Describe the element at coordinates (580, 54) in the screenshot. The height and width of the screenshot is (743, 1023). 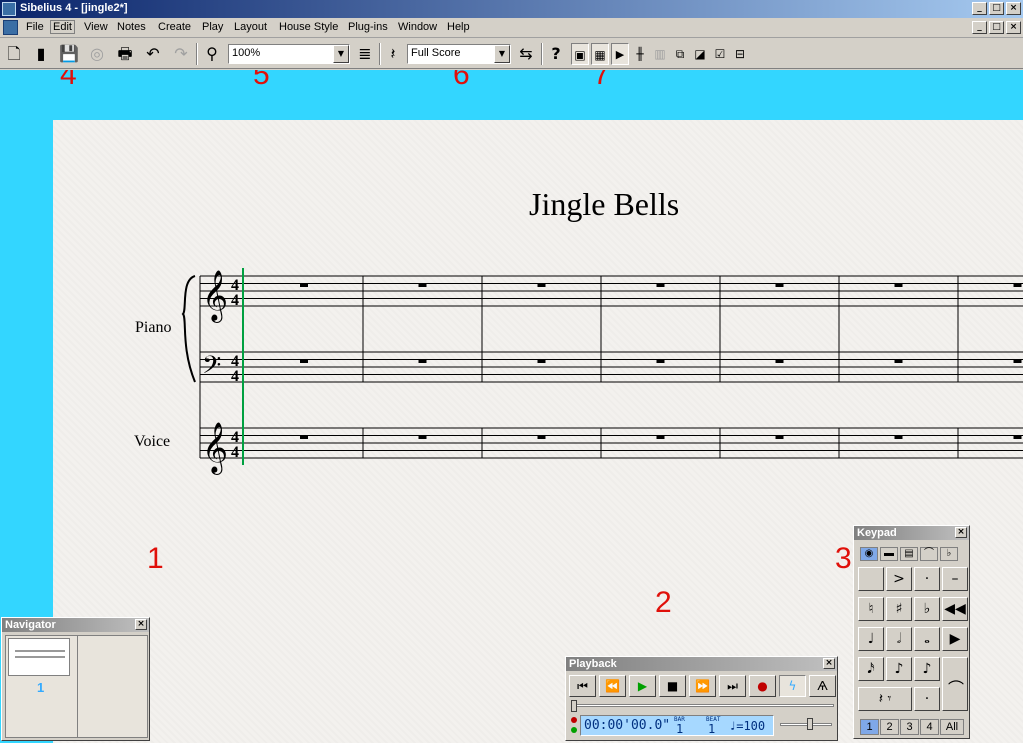
I see `navigator-window-icon: ▣` at that location.